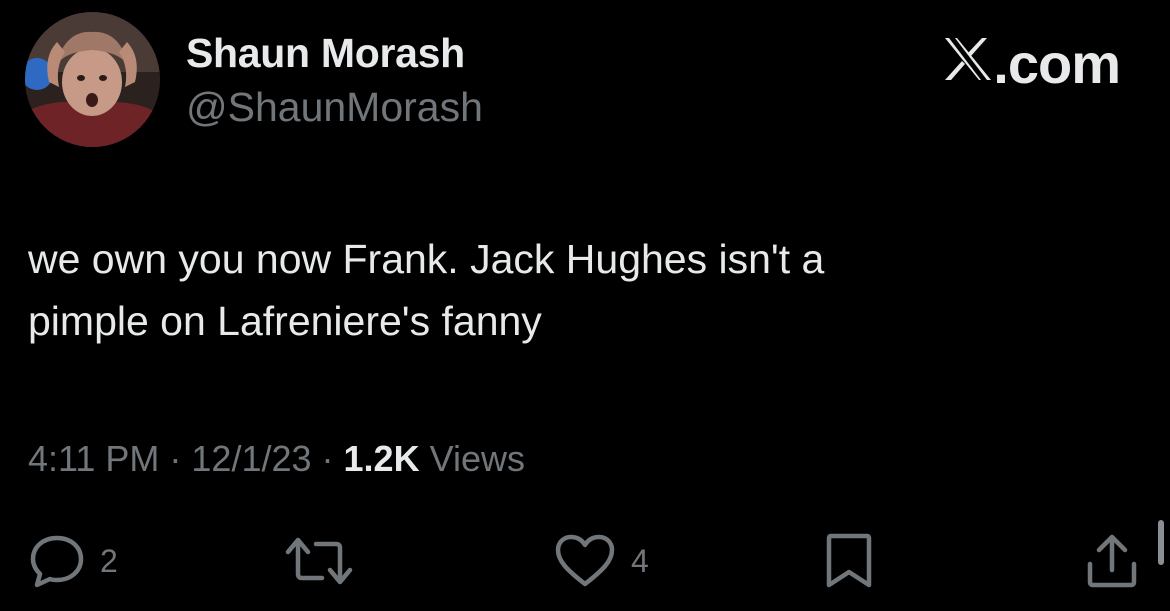  Describe the element at coordinates (325, 53) in the screenshot. I see `author-display-name: Shaun Morash` at that location.